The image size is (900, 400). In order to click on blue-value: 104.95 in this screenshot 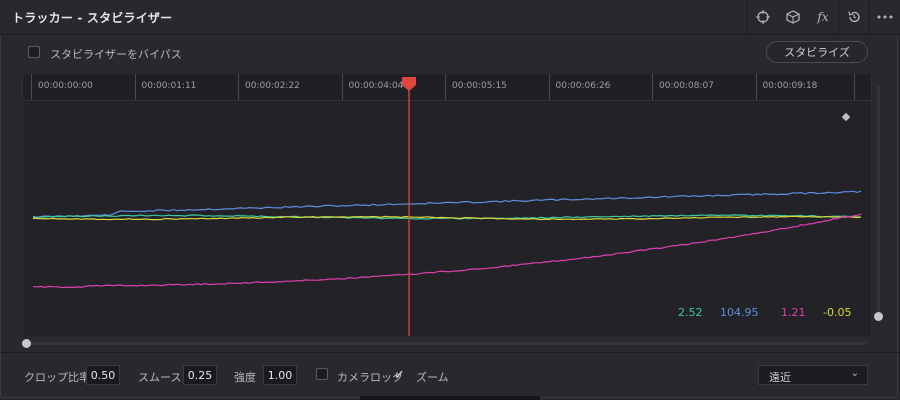, I will do `click(739, 312)`.